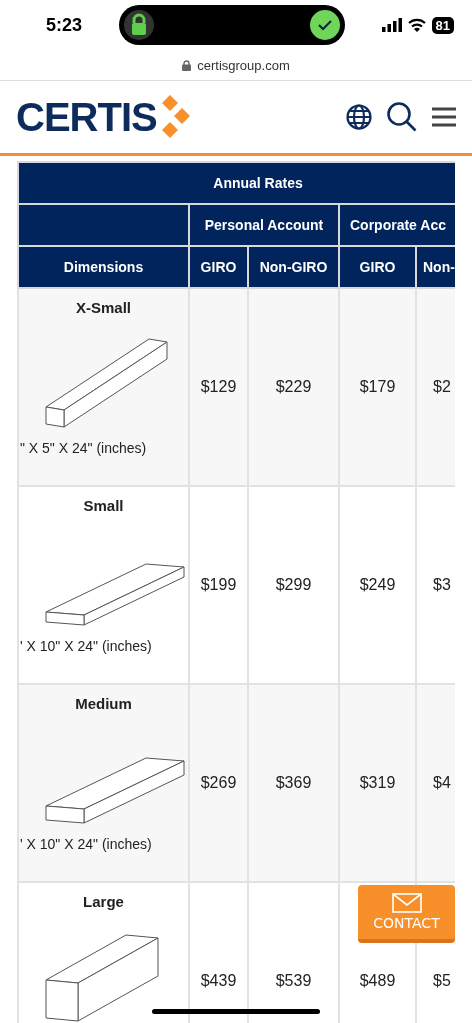 This screenshot has width=472, height=1023. What do you see at coordinates (377, 783) in the screenshot?
I see `price-cell: $319` at bounding box center [377, 783].